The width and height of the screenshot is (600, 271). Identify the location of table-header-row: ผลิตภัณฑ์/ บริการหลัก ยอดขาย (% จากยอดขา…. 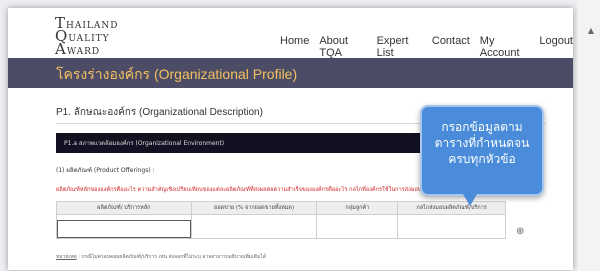
(281, 208).